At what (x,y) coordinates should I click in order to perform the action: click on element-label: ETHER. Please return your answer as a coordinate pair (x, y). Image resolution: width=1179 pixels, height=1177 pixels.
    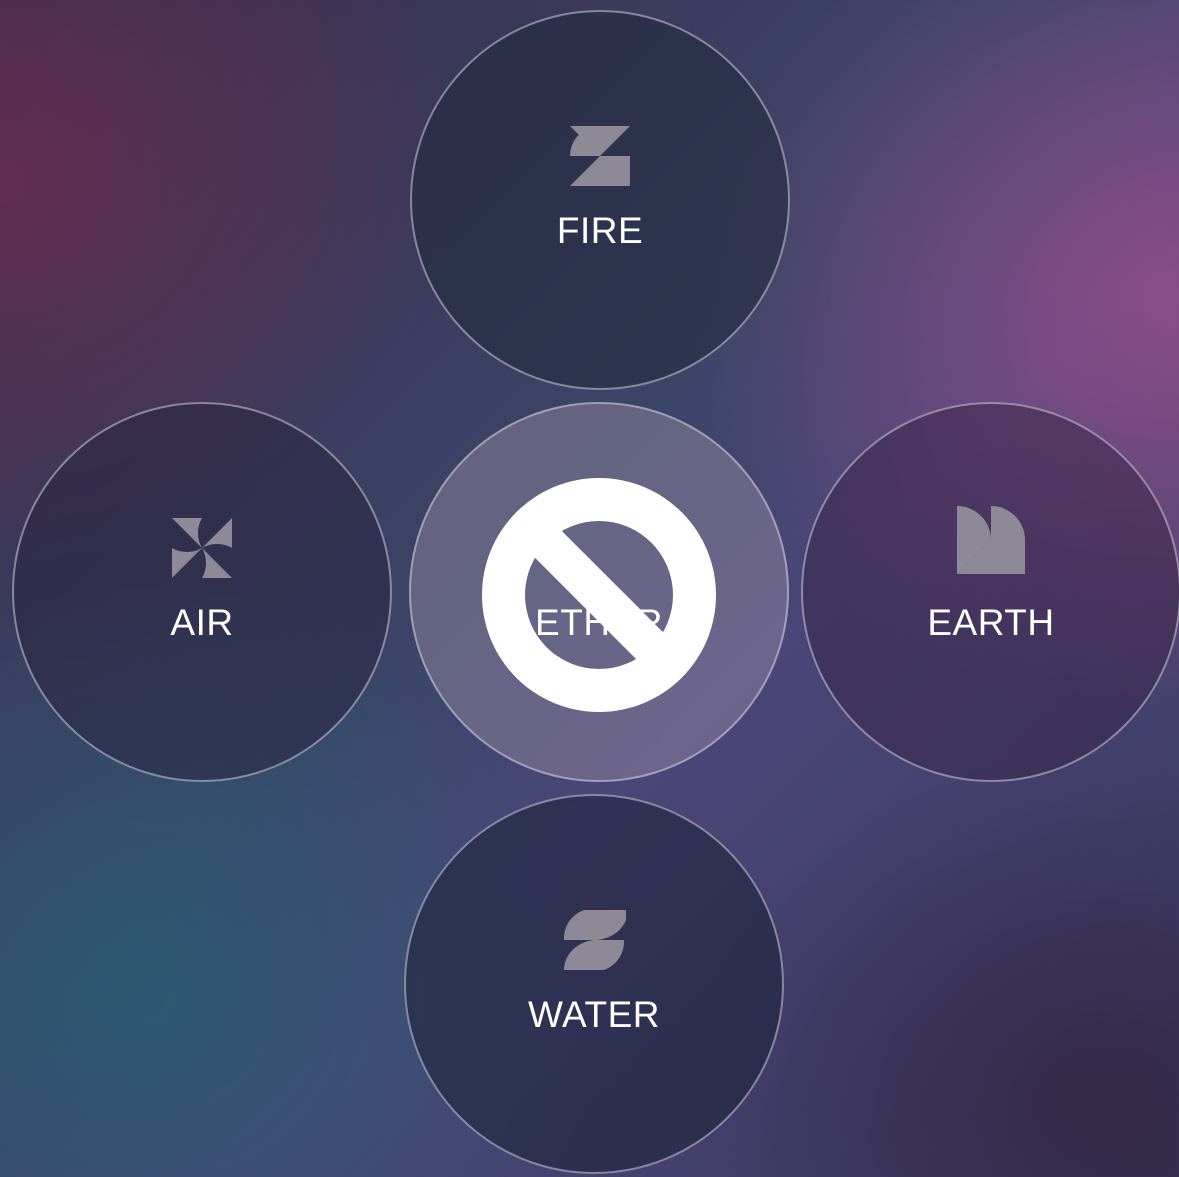
    Looking at the image, I should click on (599, 622).